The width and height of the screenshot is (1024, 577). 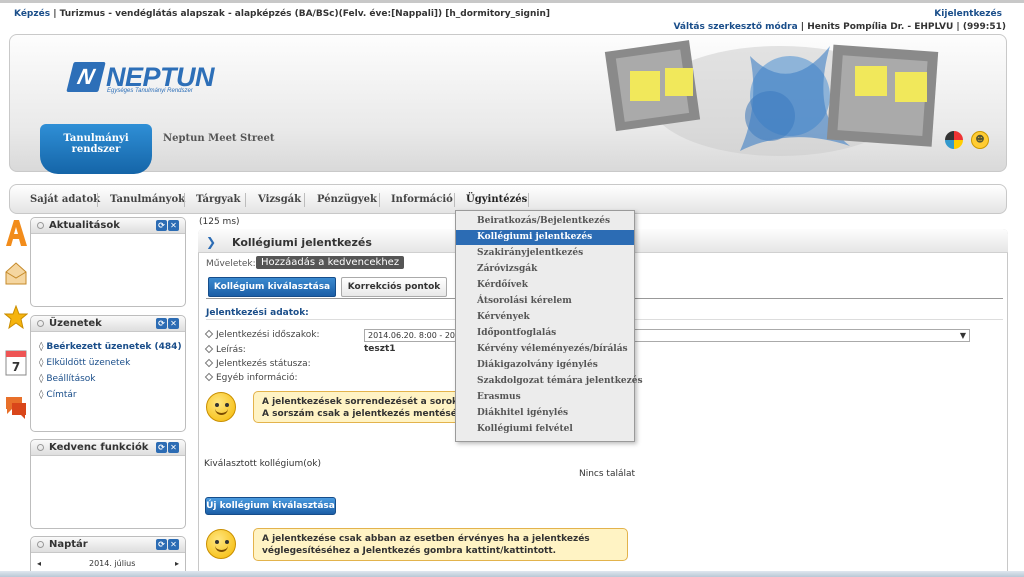 What do you see at coordinates (270, 506) in the screenshot?
I see `new-dorm-selection-button: Új kollégium kiválasztása` at bounding box center [270, 506].